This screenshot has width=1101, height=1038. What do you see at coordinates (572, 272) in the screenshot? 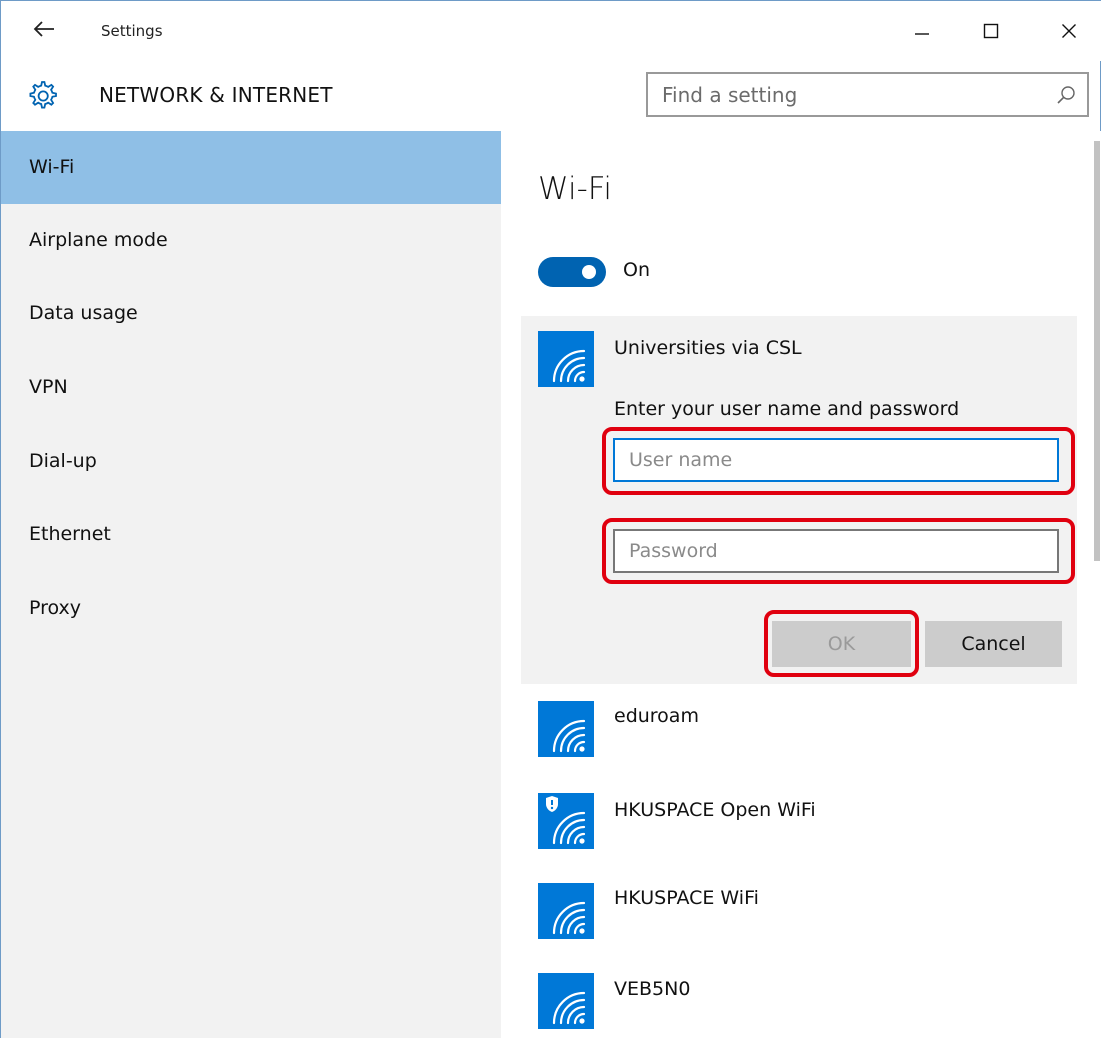
I see `wifi-toggle` at bounding box center [572, 272].